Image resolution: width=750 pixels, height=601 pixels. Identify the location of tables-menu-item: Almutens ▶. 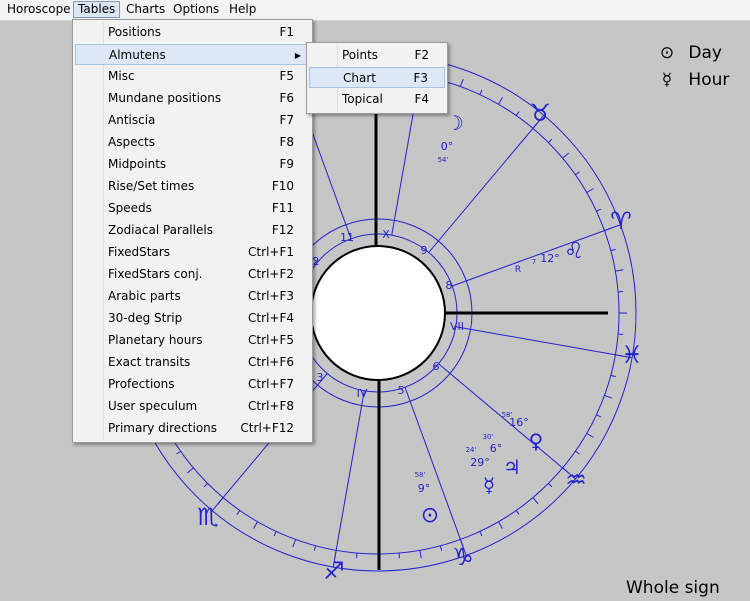
(192, 54).